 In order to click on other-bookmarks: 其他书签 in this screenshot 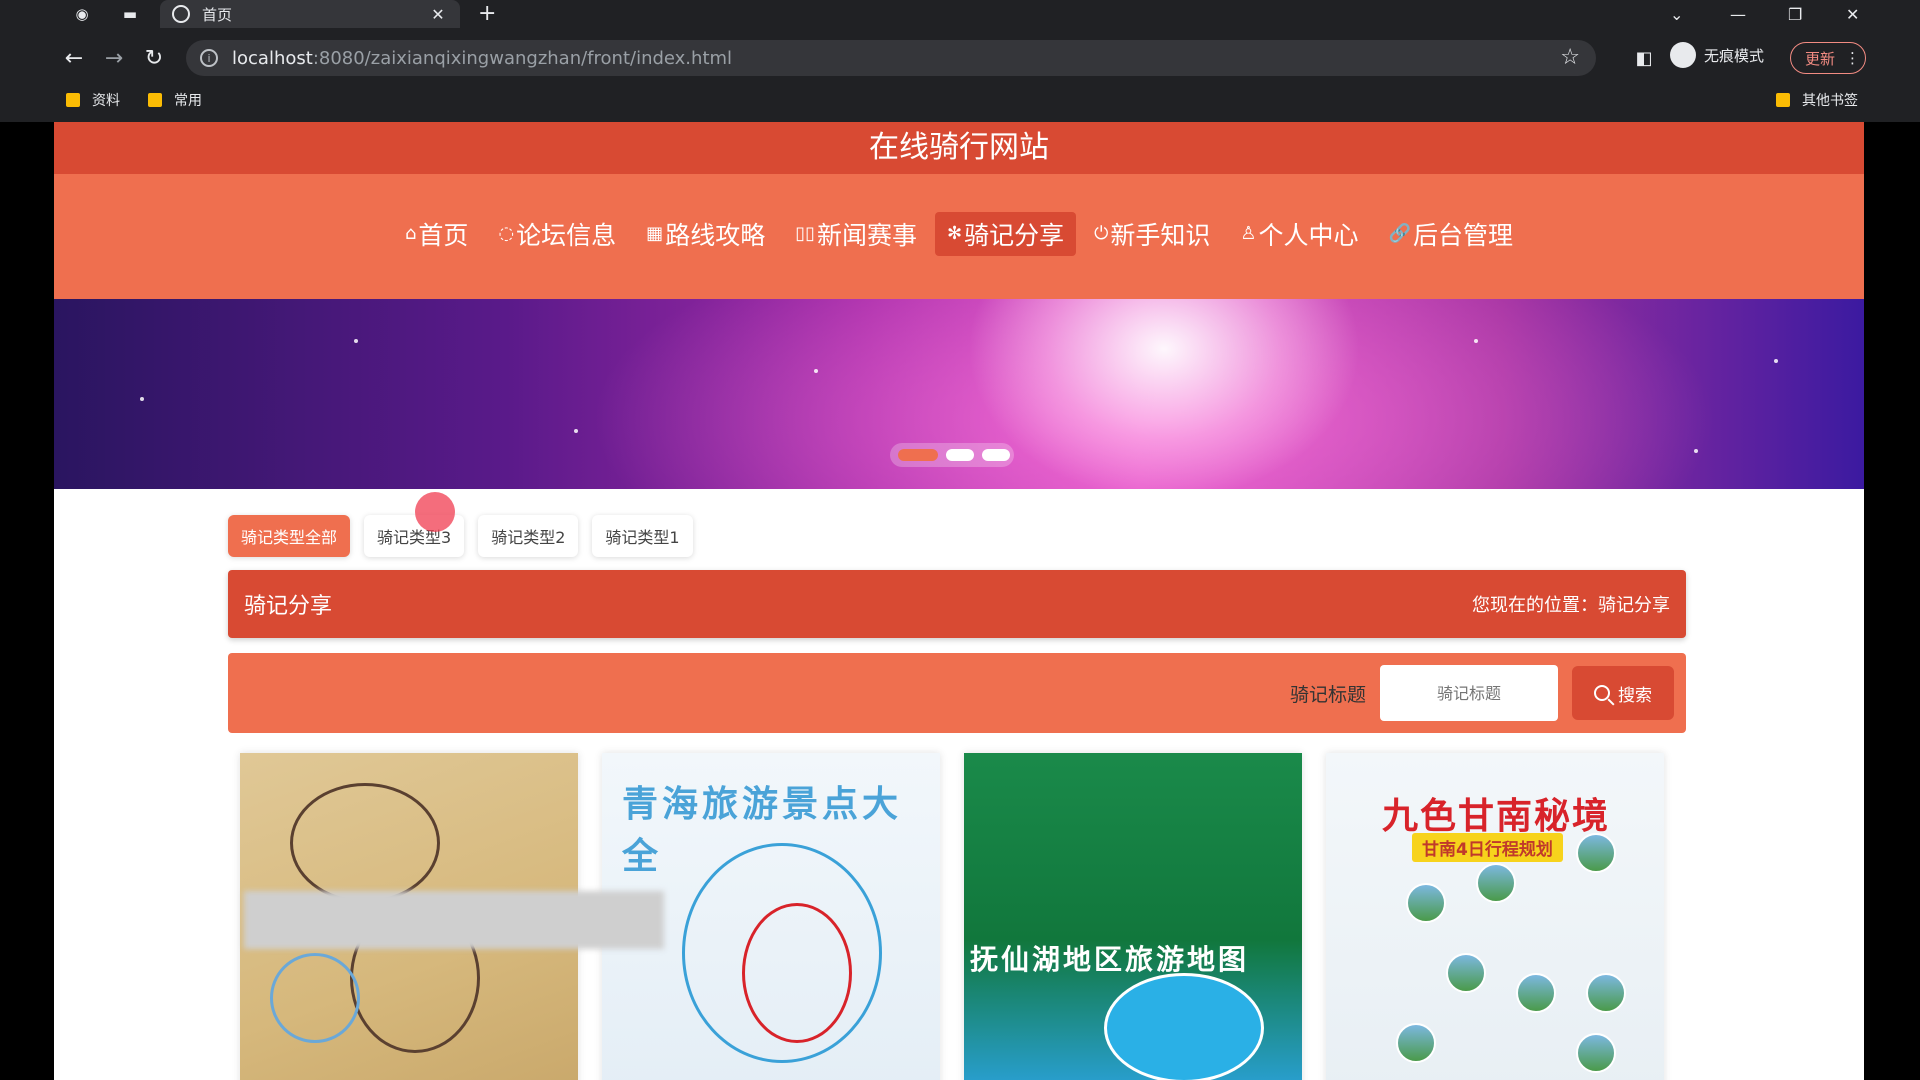, I will do `click(1817, 100)`.